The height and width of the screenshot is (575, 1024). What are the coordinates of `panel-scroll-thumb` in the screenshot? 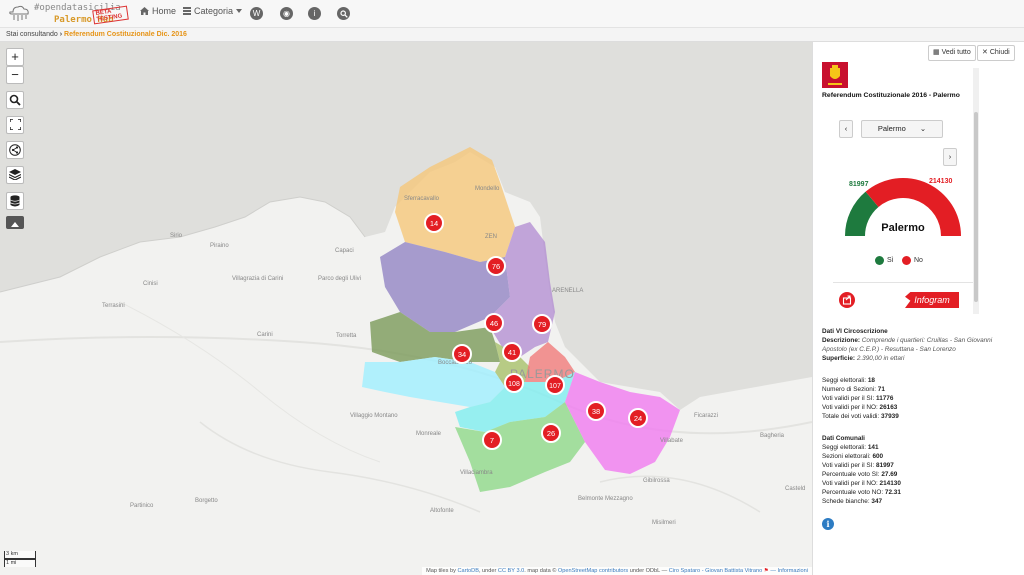 It's located at (976, 207).